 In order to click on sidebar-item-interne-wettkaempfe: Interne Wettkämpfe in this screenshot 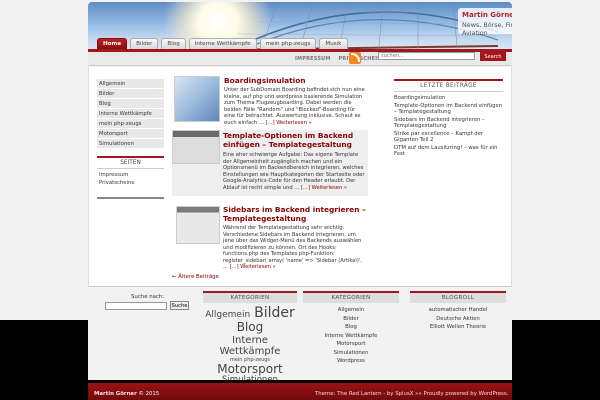, I will do `click(130, 114)`.